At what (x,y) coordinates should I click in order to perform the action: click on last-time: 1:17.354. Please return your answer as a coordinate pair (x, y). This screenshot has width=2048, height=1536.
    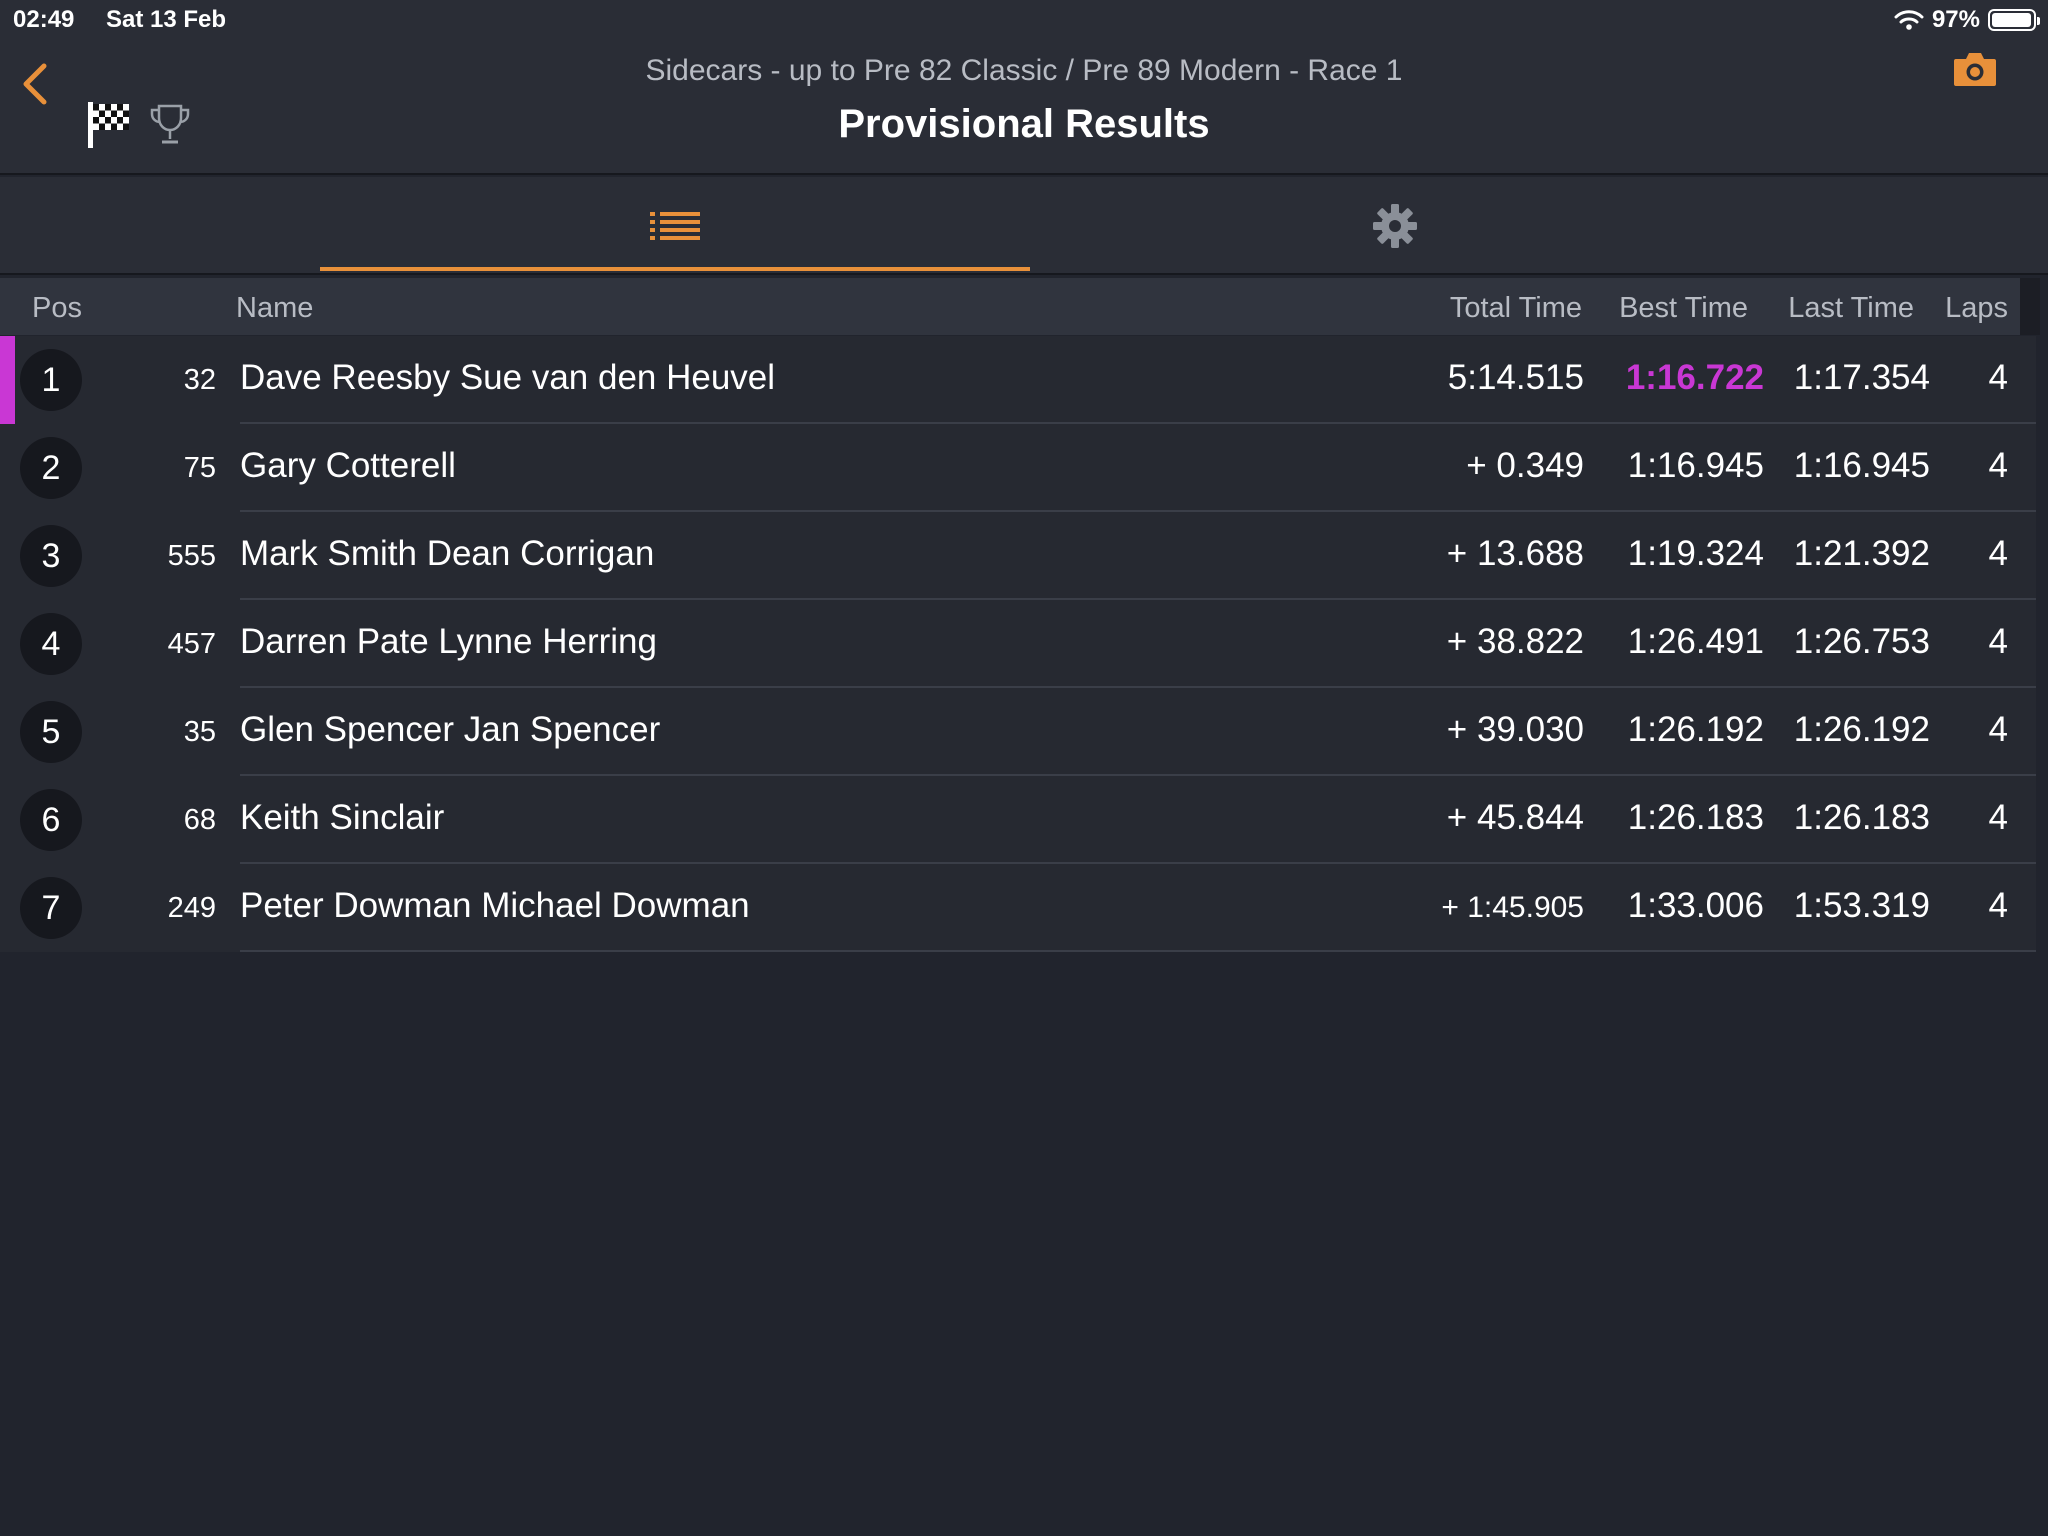
    Looking at the image, I should click on (1861, 377).